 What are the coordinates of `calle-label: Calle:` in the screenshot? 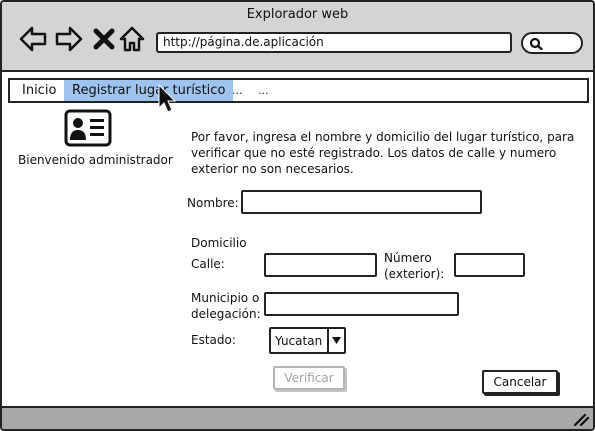 It's located at (208, 264).